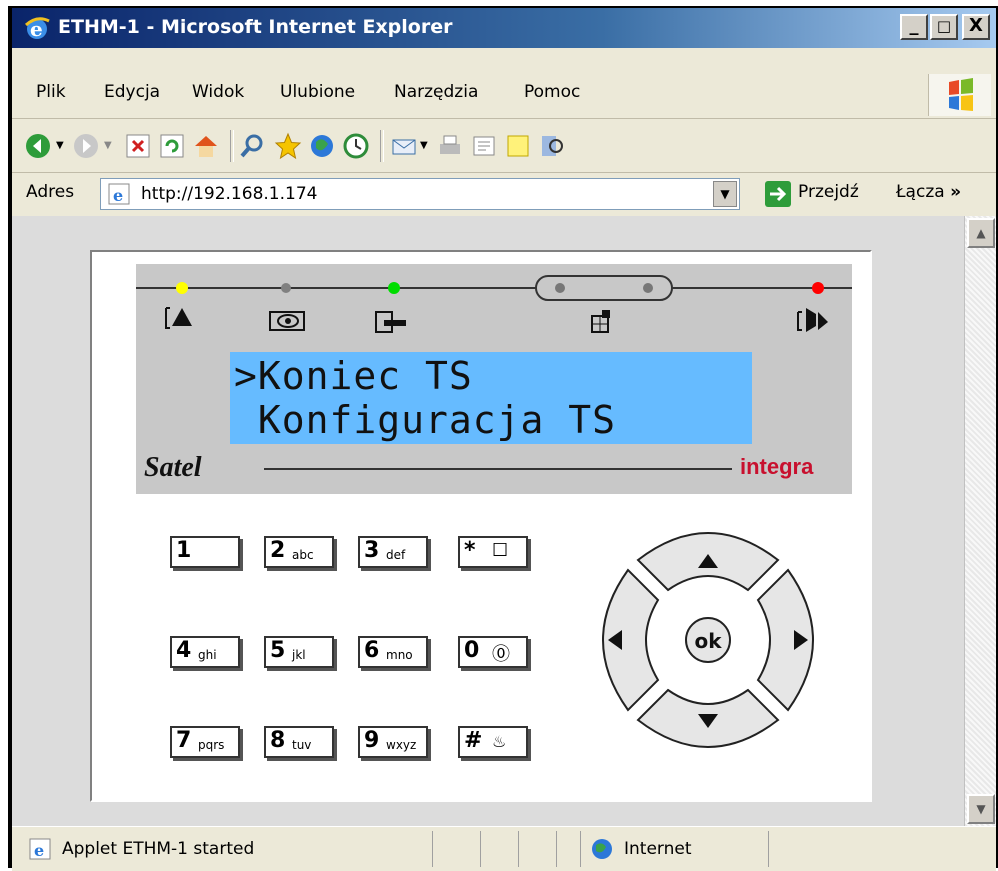  I want to click on menu-widok: Widok, so click(218, 92).